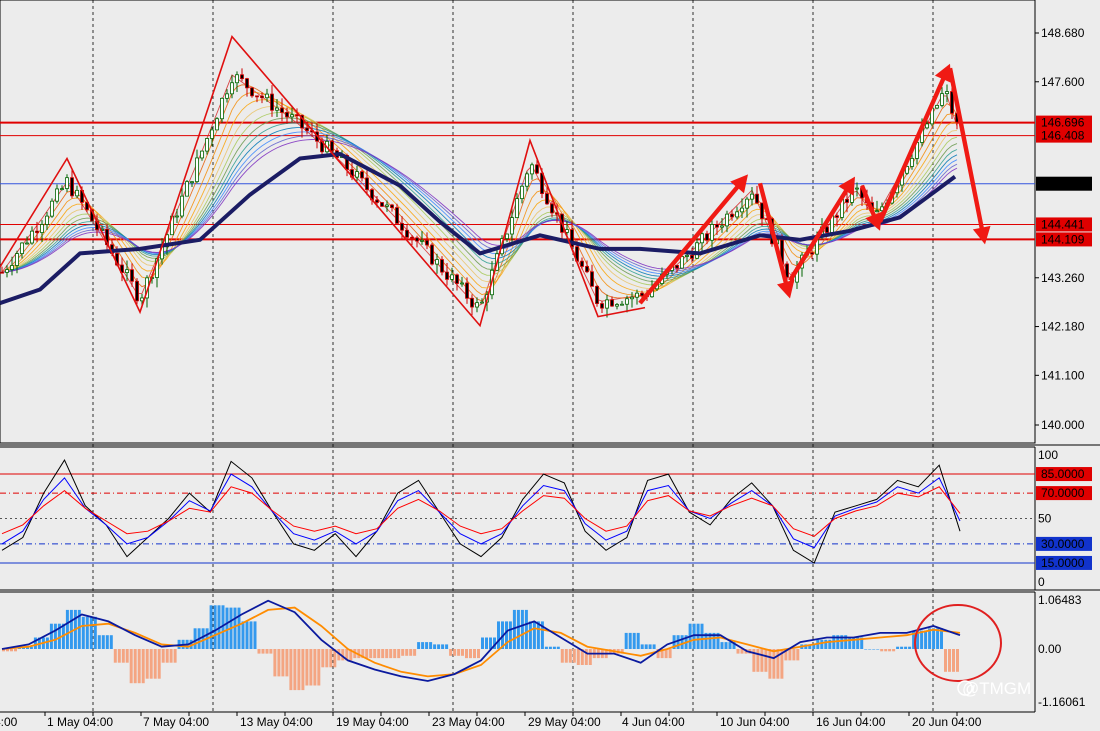 The image size is (1100, 731). What do you see at coordinates (564, 722) in the screenshot?
I see `time-label-6: 29 May 04:00` at bounding box center [564, 722].